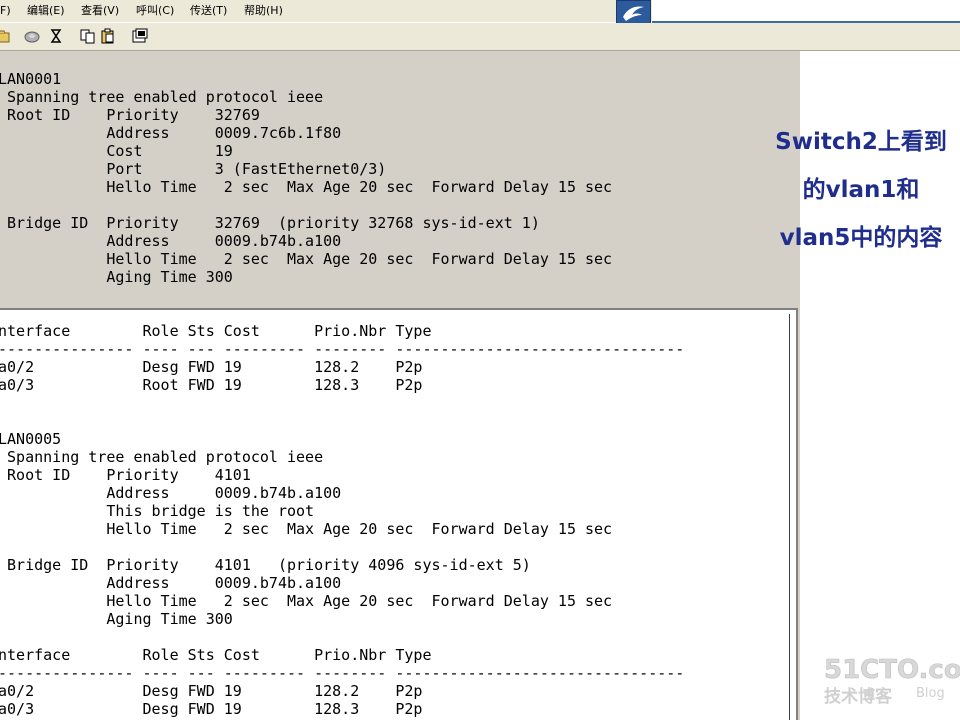 Image resolution: width=960 pixels, height=724 pixels. What do you see at coordinates (140, 36) in the screenshot?
I see `settings-icon` at bounding box center [140, 36].